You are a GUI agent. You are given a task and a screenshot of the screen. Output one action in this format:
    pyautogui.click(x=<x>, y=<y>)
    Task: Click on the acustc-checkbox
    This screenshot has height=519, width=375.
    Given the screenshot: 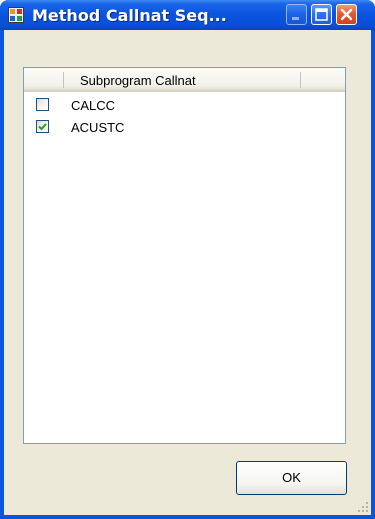 What is the action you would take?
    pyautogui.click(x=42, y=126)
    